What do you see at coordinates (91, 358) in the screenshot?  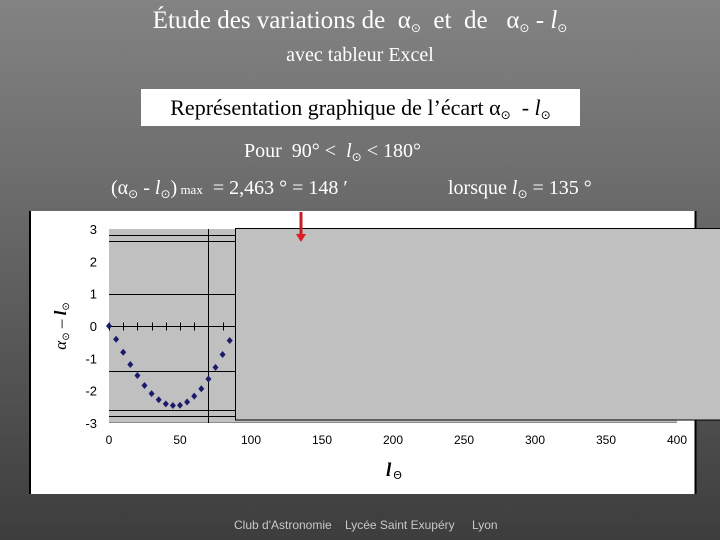 I see `y-tick-label: -1` at bounding box center [91, 358].